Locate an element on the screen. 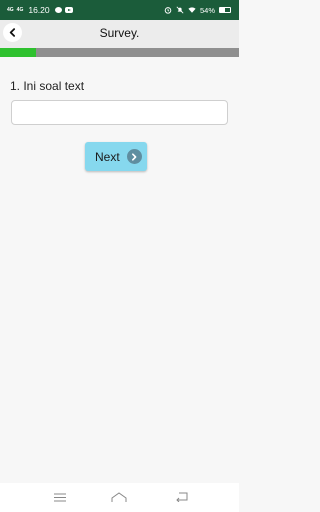 This screenshot has width=320, height=512. status-time: 16.20 is located at coordinates (39, 10).